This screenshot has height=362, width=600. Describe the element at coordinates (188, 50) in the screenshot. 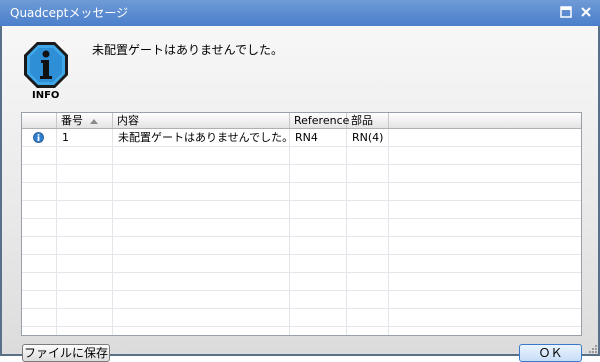

I see `message-text: 未配置ゲートはありませんでした。` at that location.